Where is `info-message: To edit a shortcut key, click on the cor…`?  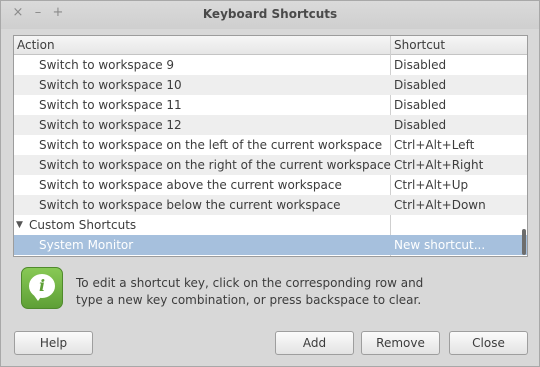
info-message: To edit a shortcut key, click on the cor… is located at coordinates (296, 292).